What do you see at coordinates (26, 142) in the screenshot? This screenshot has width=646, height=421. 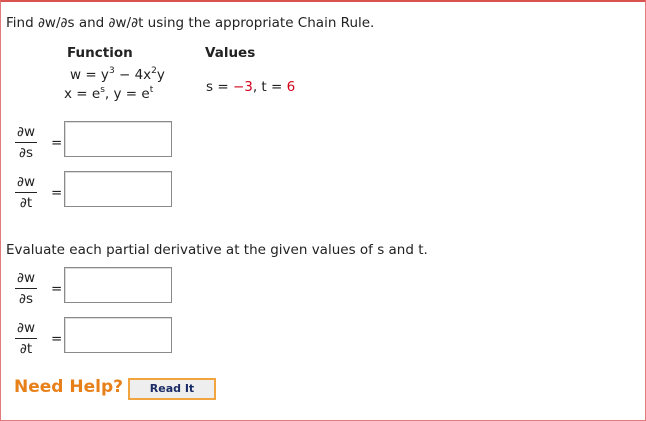 I see `fraction-dw-ds-1: ∂w ∂s` at bounding box center [26, 142].